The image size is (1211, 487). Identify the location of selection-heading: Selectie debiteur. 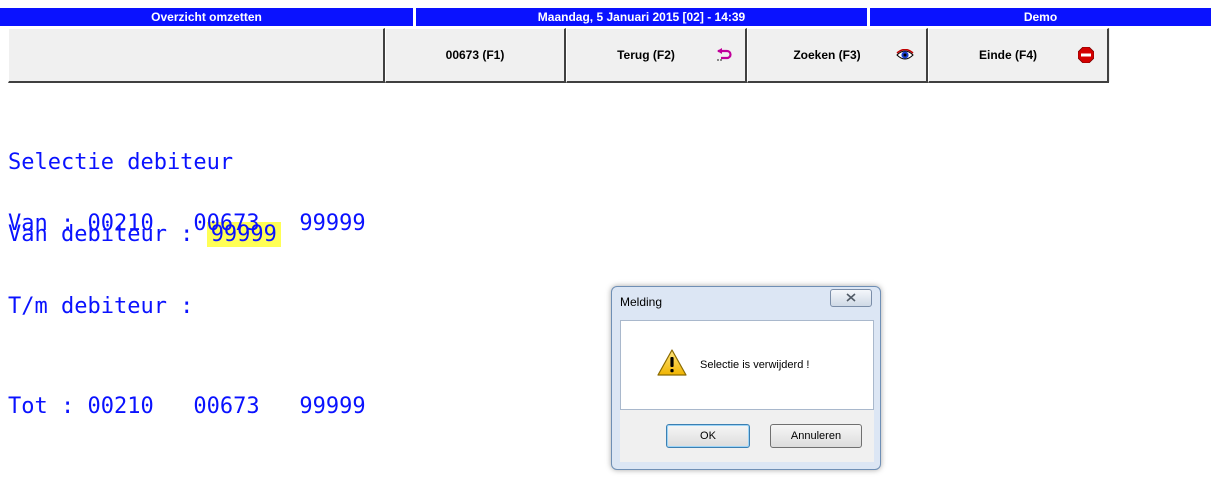
(121, 162).